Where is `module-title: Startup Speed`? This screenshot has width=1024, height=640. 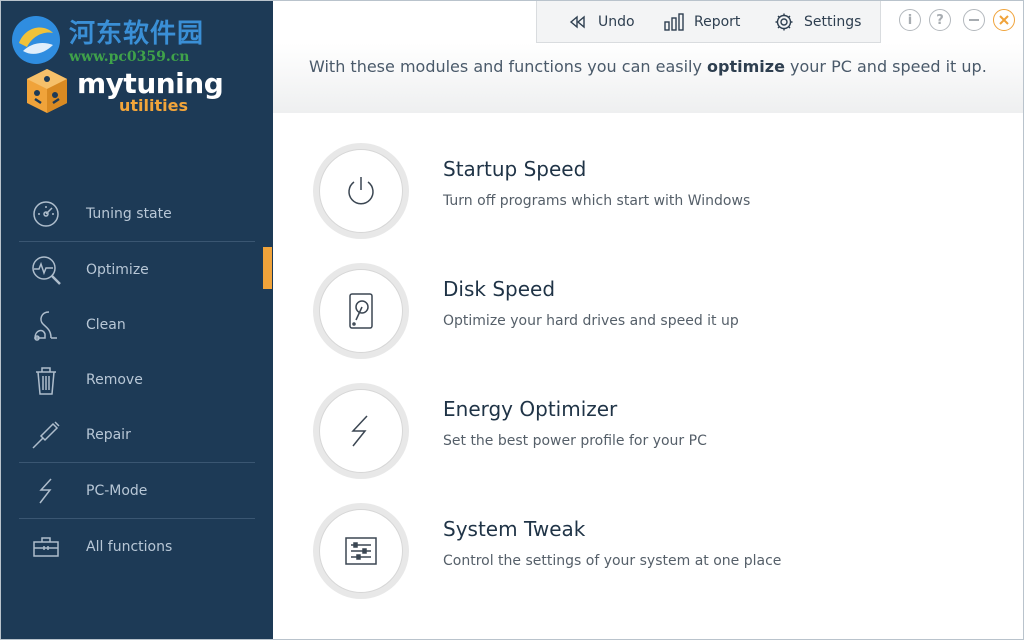
module-title: Startup Speed is located at coordinates (515, 169).